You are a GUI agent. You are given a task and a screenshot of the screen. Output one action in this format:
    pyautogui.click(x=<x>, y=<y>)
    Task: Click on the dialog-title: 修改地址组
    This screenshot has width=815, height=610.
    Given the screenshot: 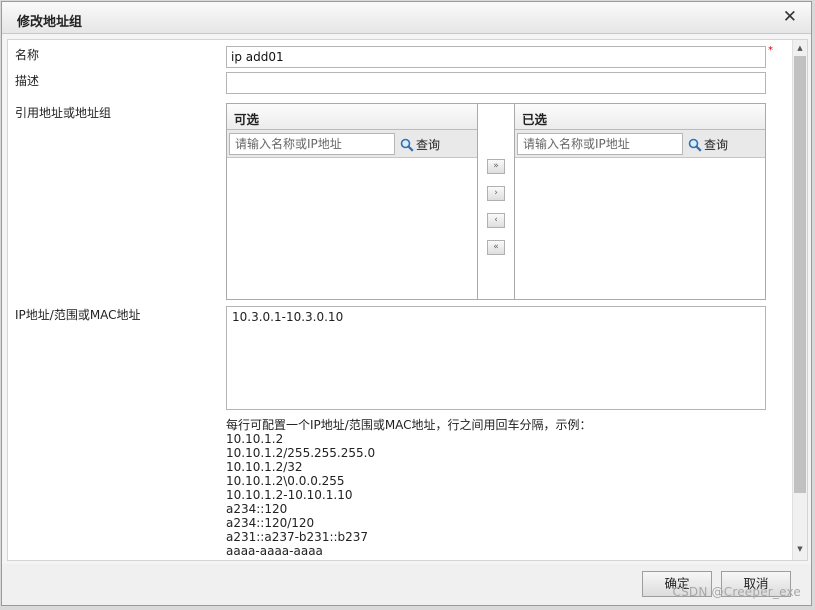 What is the action you would take?
    pyautogui.click(x=50, y=22)
    